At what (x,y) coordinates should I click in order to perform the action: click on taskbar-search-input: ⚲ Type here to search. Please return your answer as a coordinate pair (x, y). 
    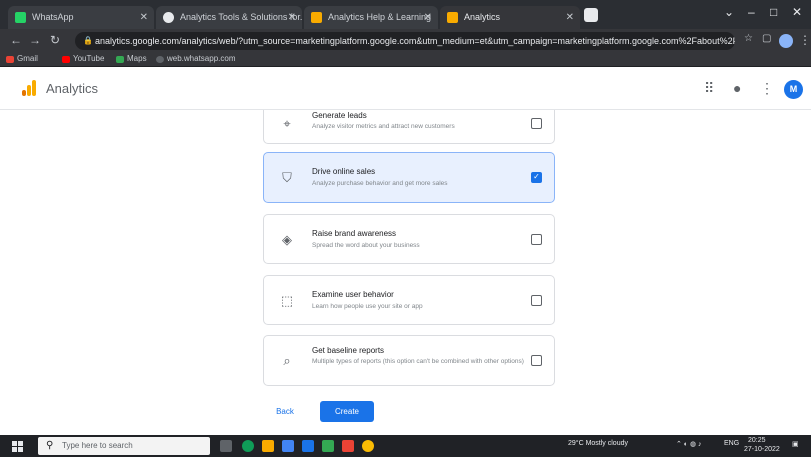
    Looking at the image, I should click on (124, 446).